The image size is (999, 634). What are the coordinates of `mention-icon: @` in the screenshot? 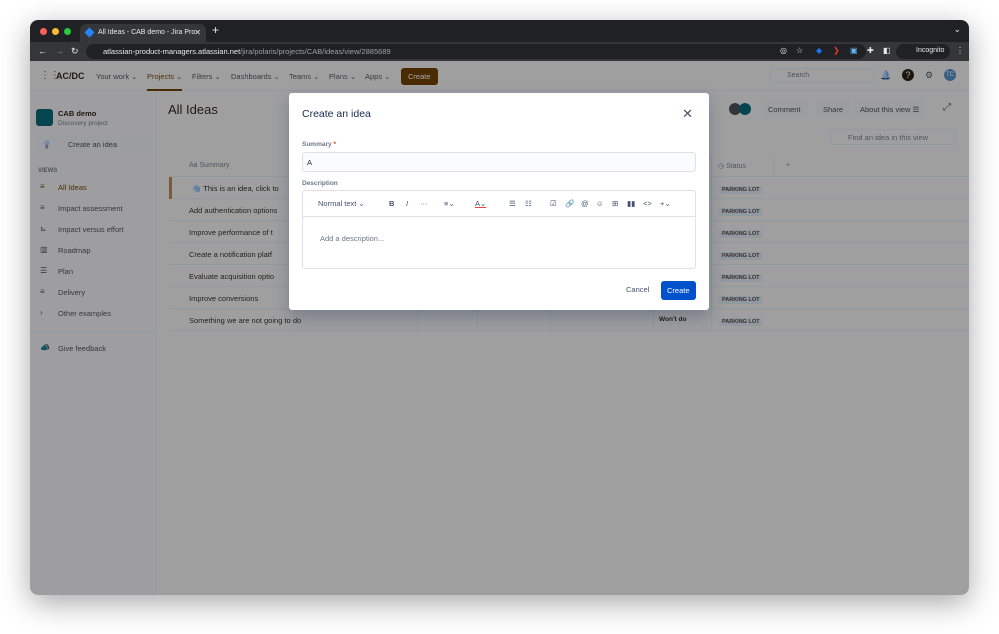 It's located at (585, 203).